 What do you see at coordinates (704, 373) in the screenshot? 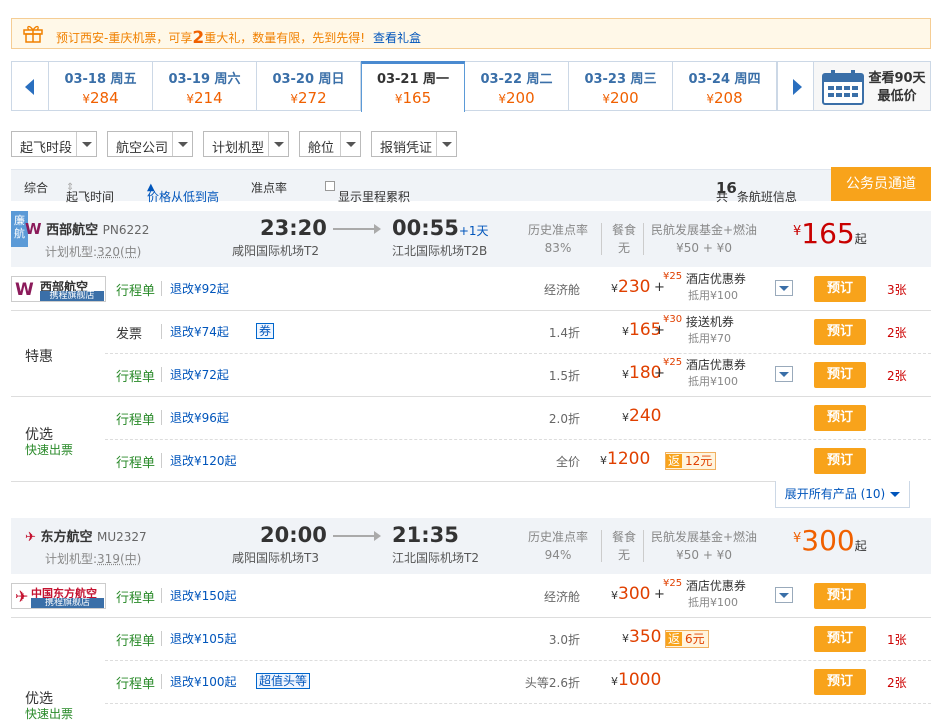
I see `coupon: ¥25 酒店优惠券 抵用¥100` at bounding box center [704, 373].